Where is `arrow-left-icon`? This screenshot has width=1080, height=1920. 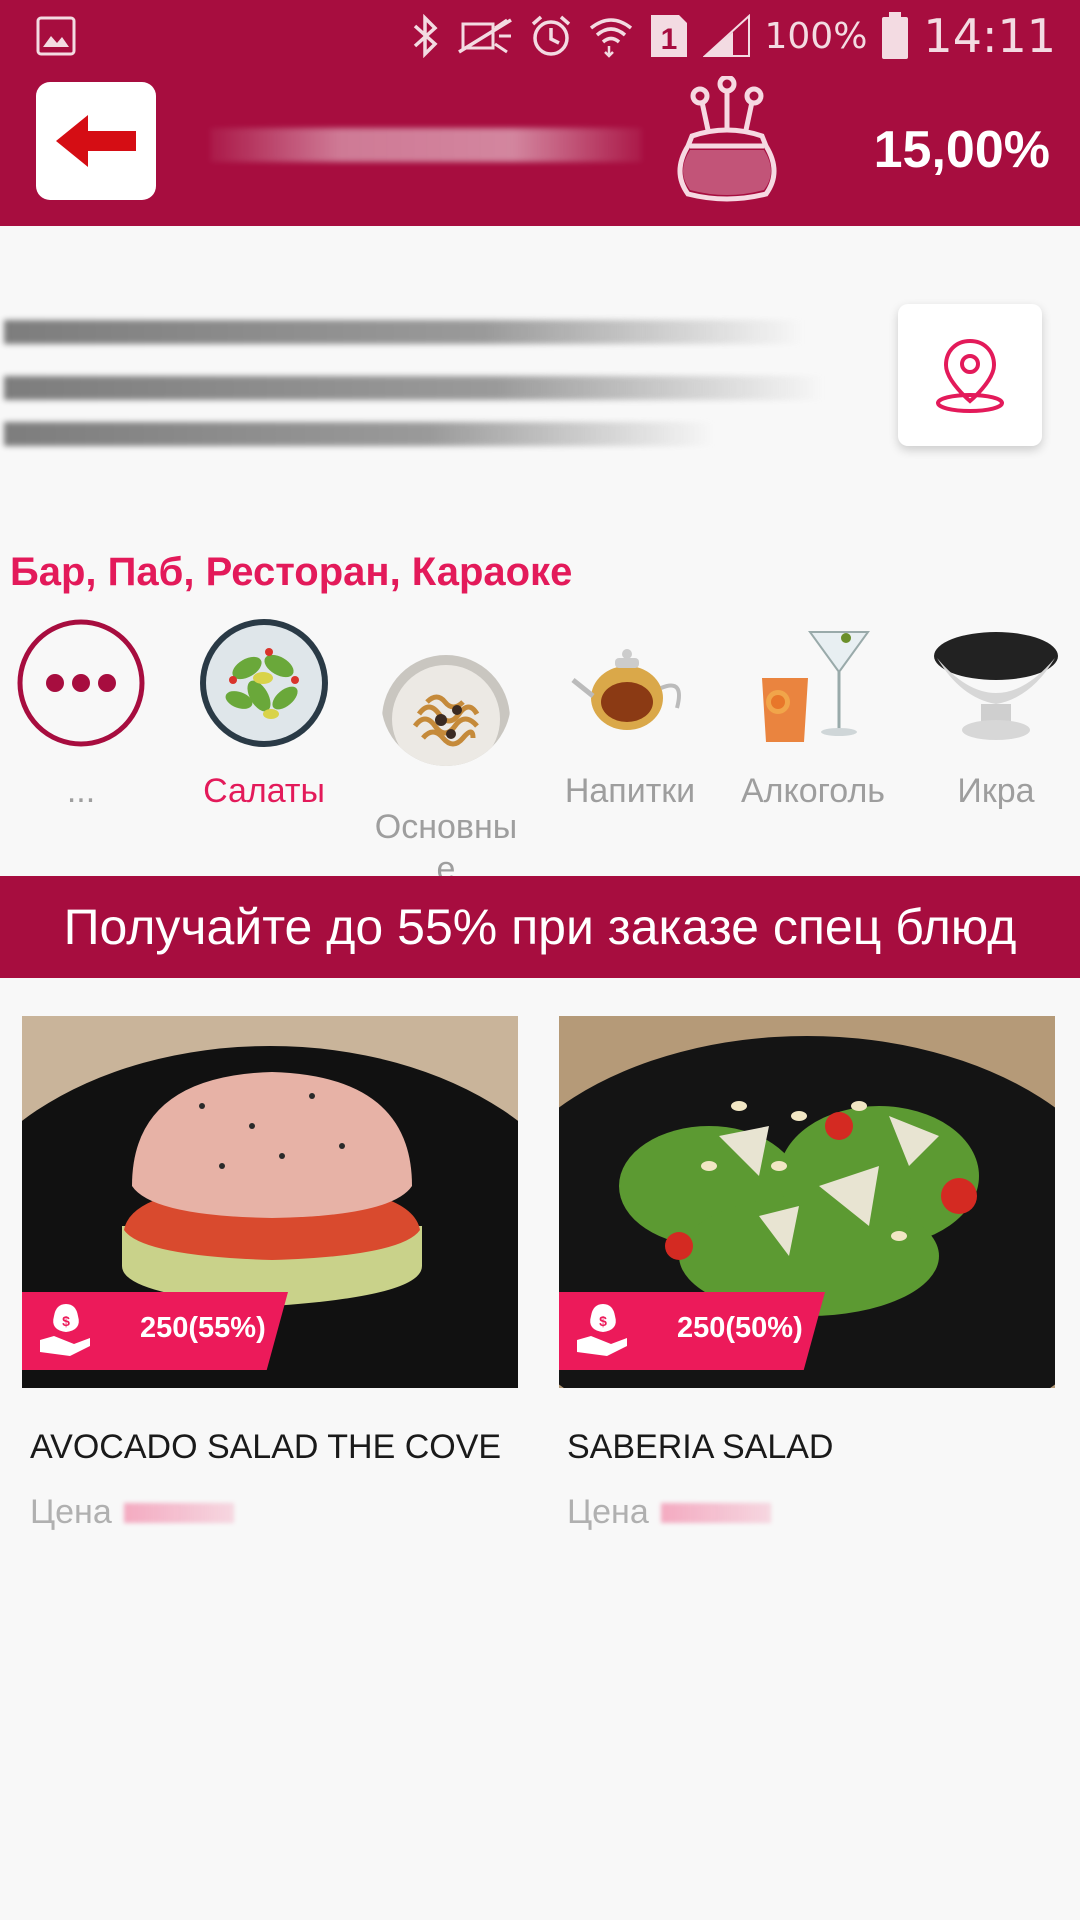 arrow-left-icon is located at coordinates (96, 141).